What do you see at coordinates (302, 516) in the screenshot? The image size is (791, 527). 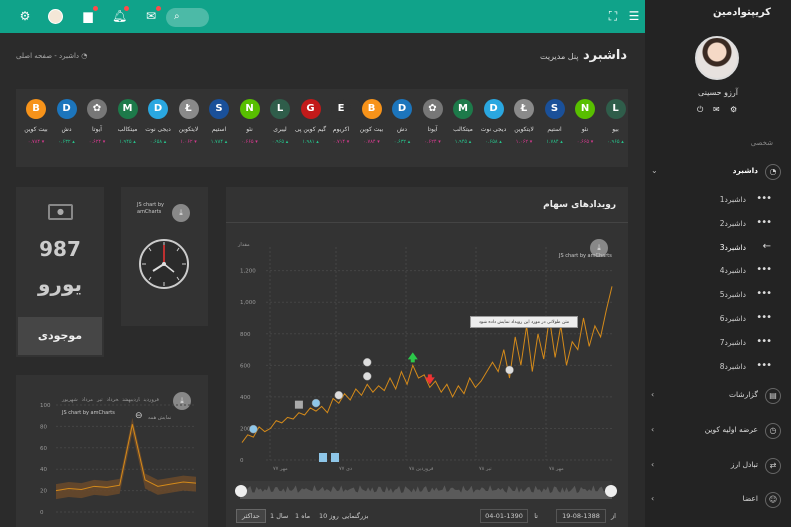 I see `zoom-1m-button: 1 ماه` at bounding box center [302, 516].